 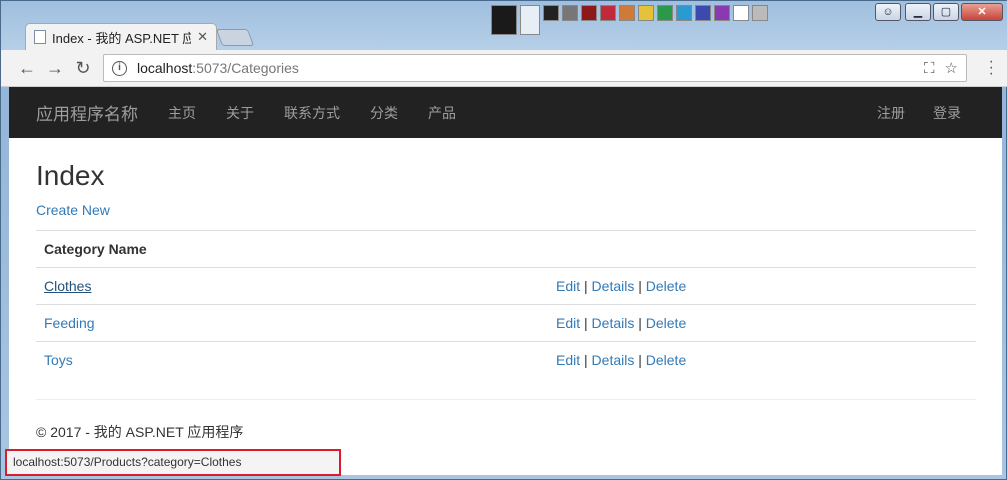 I want to click on star-icon: ☆, so click(x=951, y=68).